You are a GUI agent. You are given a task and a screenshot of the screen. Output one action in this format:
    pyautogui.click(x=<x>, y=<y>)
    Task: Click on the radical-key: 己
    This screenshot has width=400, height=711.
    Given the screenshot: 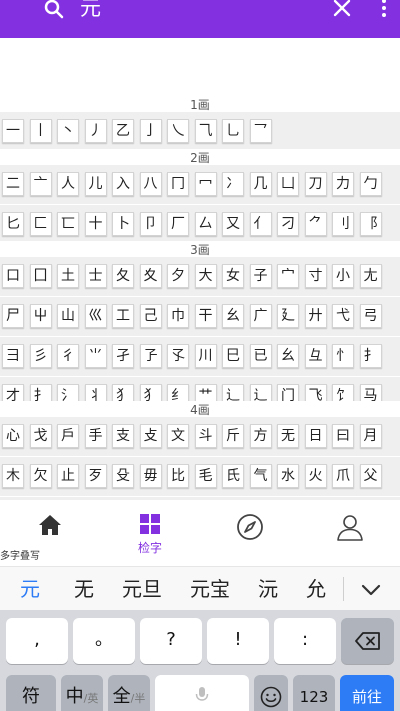 What is the action you would take?
    pyautogui.click(x=150, y=316)
    